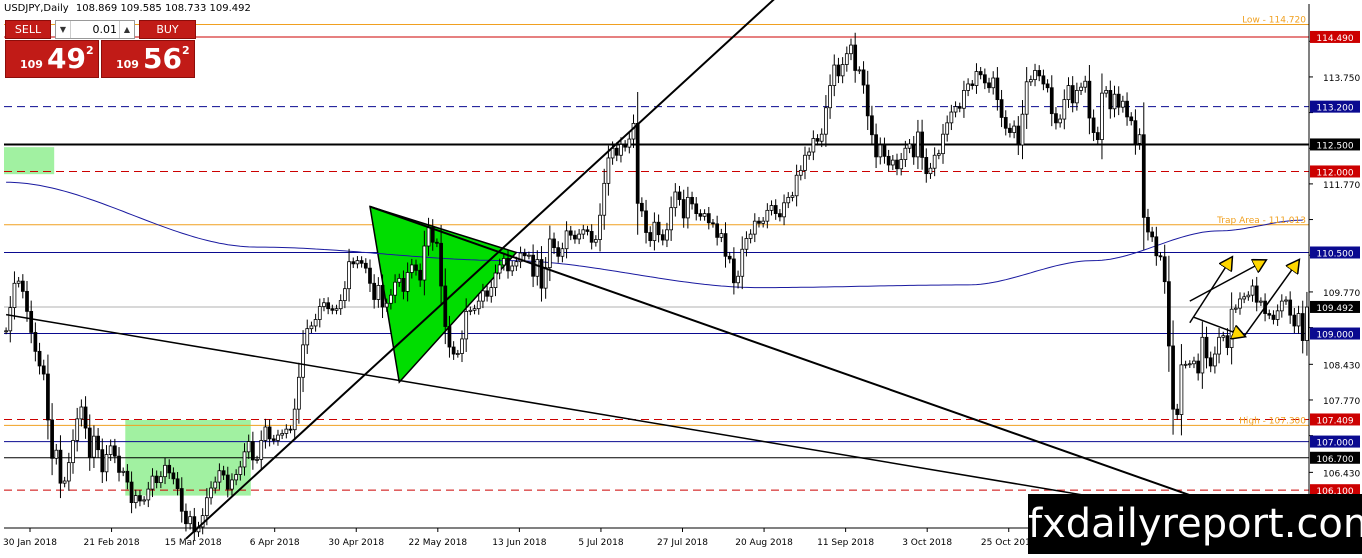  Describe the element at coordinates (1341, 186) in the screenshot. I see `y-tick-label-4: 111.770` at that location.